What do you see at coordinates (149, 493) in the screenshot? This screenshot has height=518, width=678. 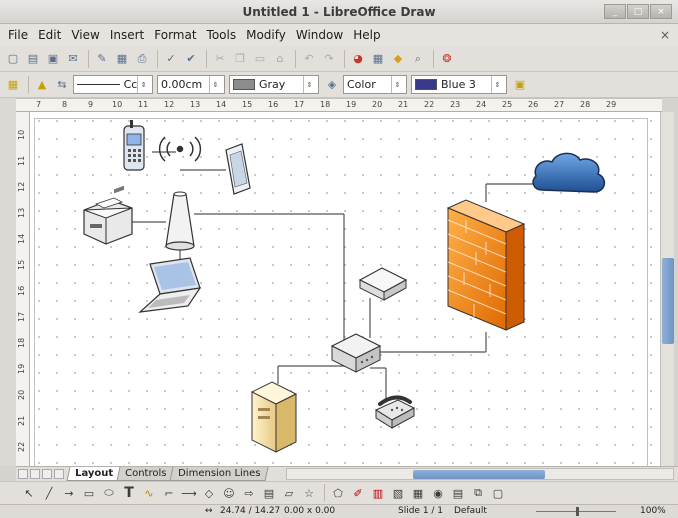 I see `curve-icon: ∿` at bounding box center [149, 493].